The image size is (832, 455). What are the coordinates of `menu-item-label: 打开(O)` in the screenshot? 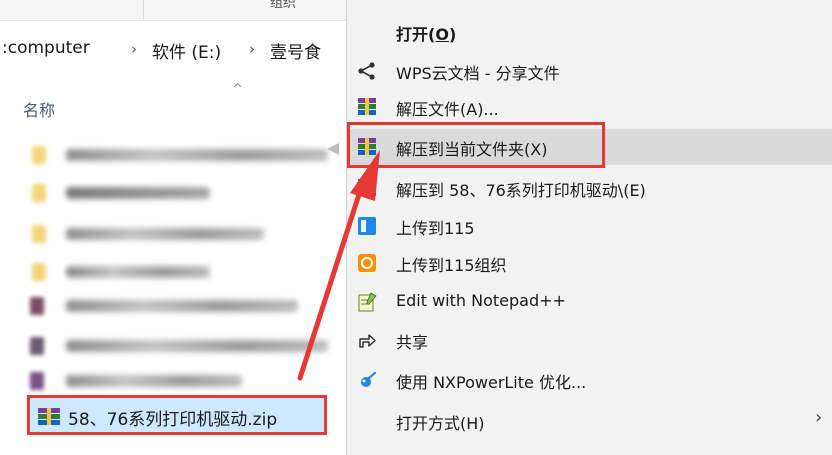 It's located at (426, 34).